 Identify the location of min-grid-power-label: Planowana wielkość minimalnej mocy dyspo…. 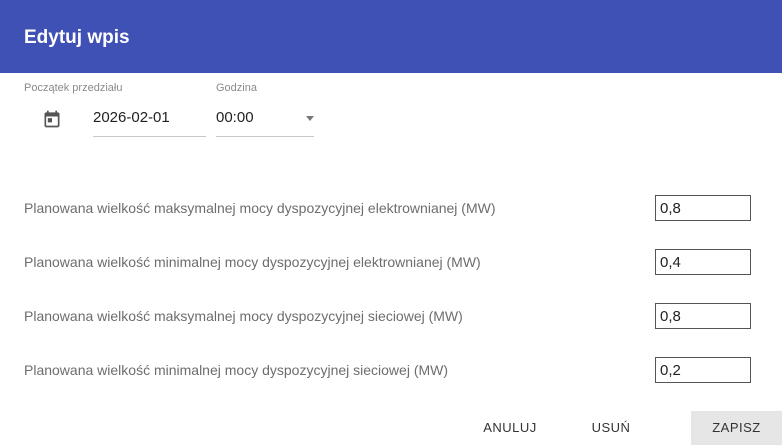
(236, 370).